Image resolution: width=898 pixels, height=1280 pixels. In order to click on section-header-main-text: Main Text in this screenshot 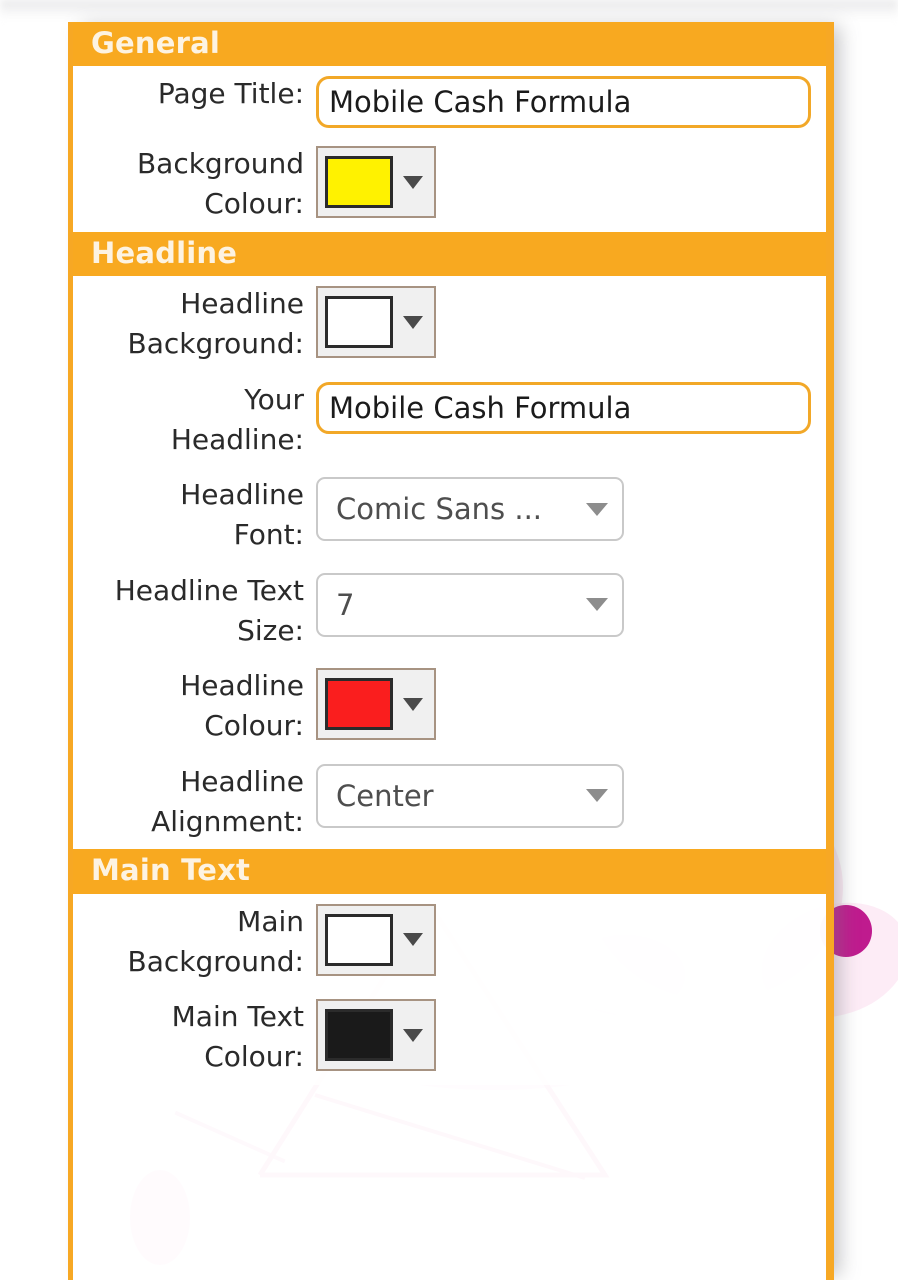, I will do `click(449, 871)`.